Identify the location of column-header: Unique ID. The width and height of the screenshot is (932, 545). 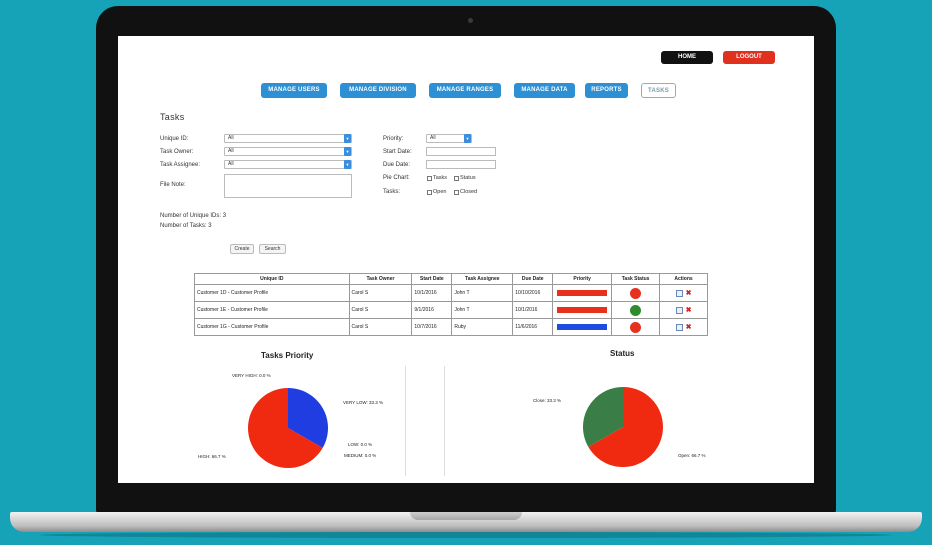
(272, 279).